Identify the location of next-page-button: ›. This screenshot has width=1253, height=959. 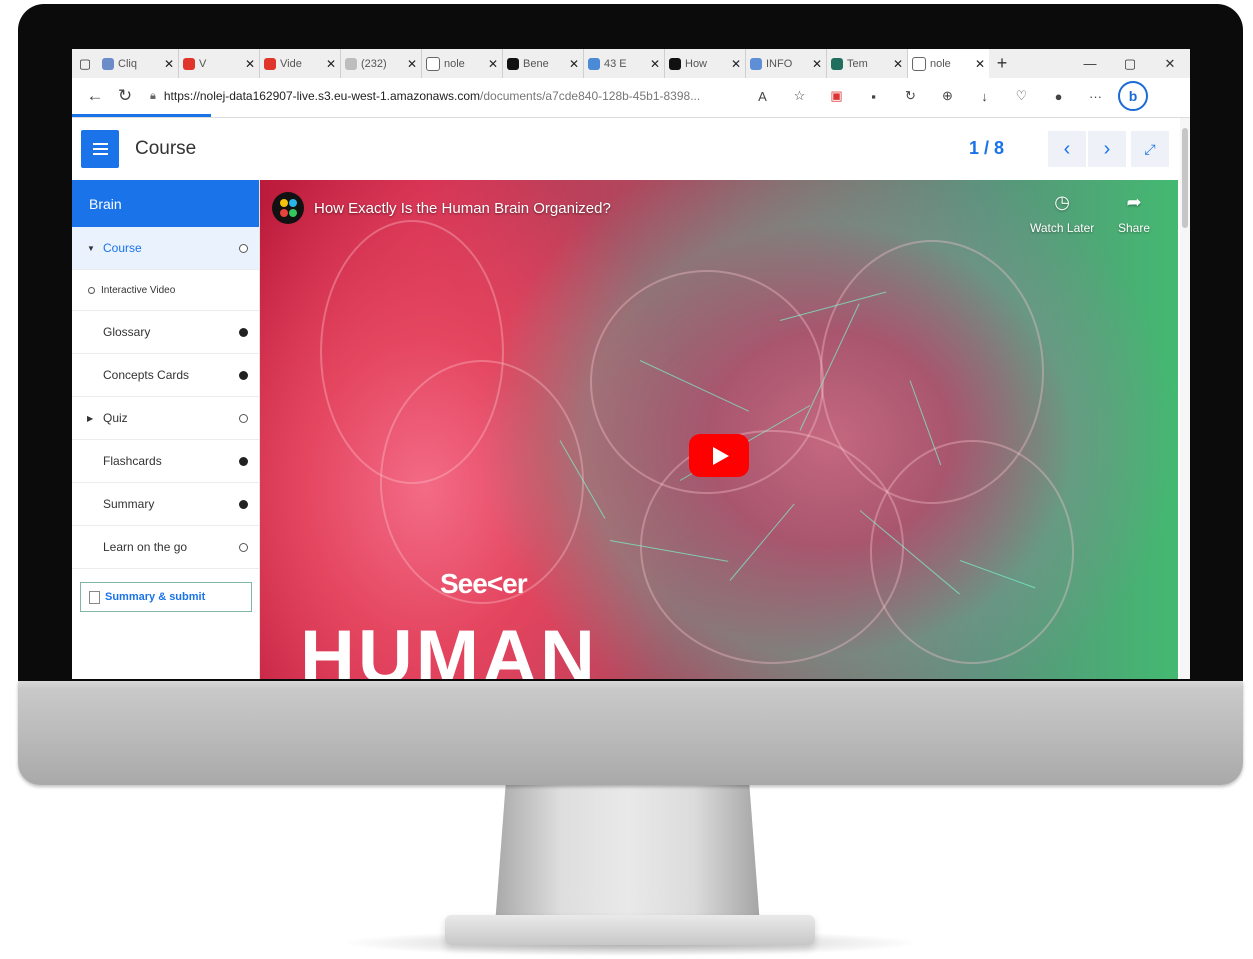
(1107, 149).